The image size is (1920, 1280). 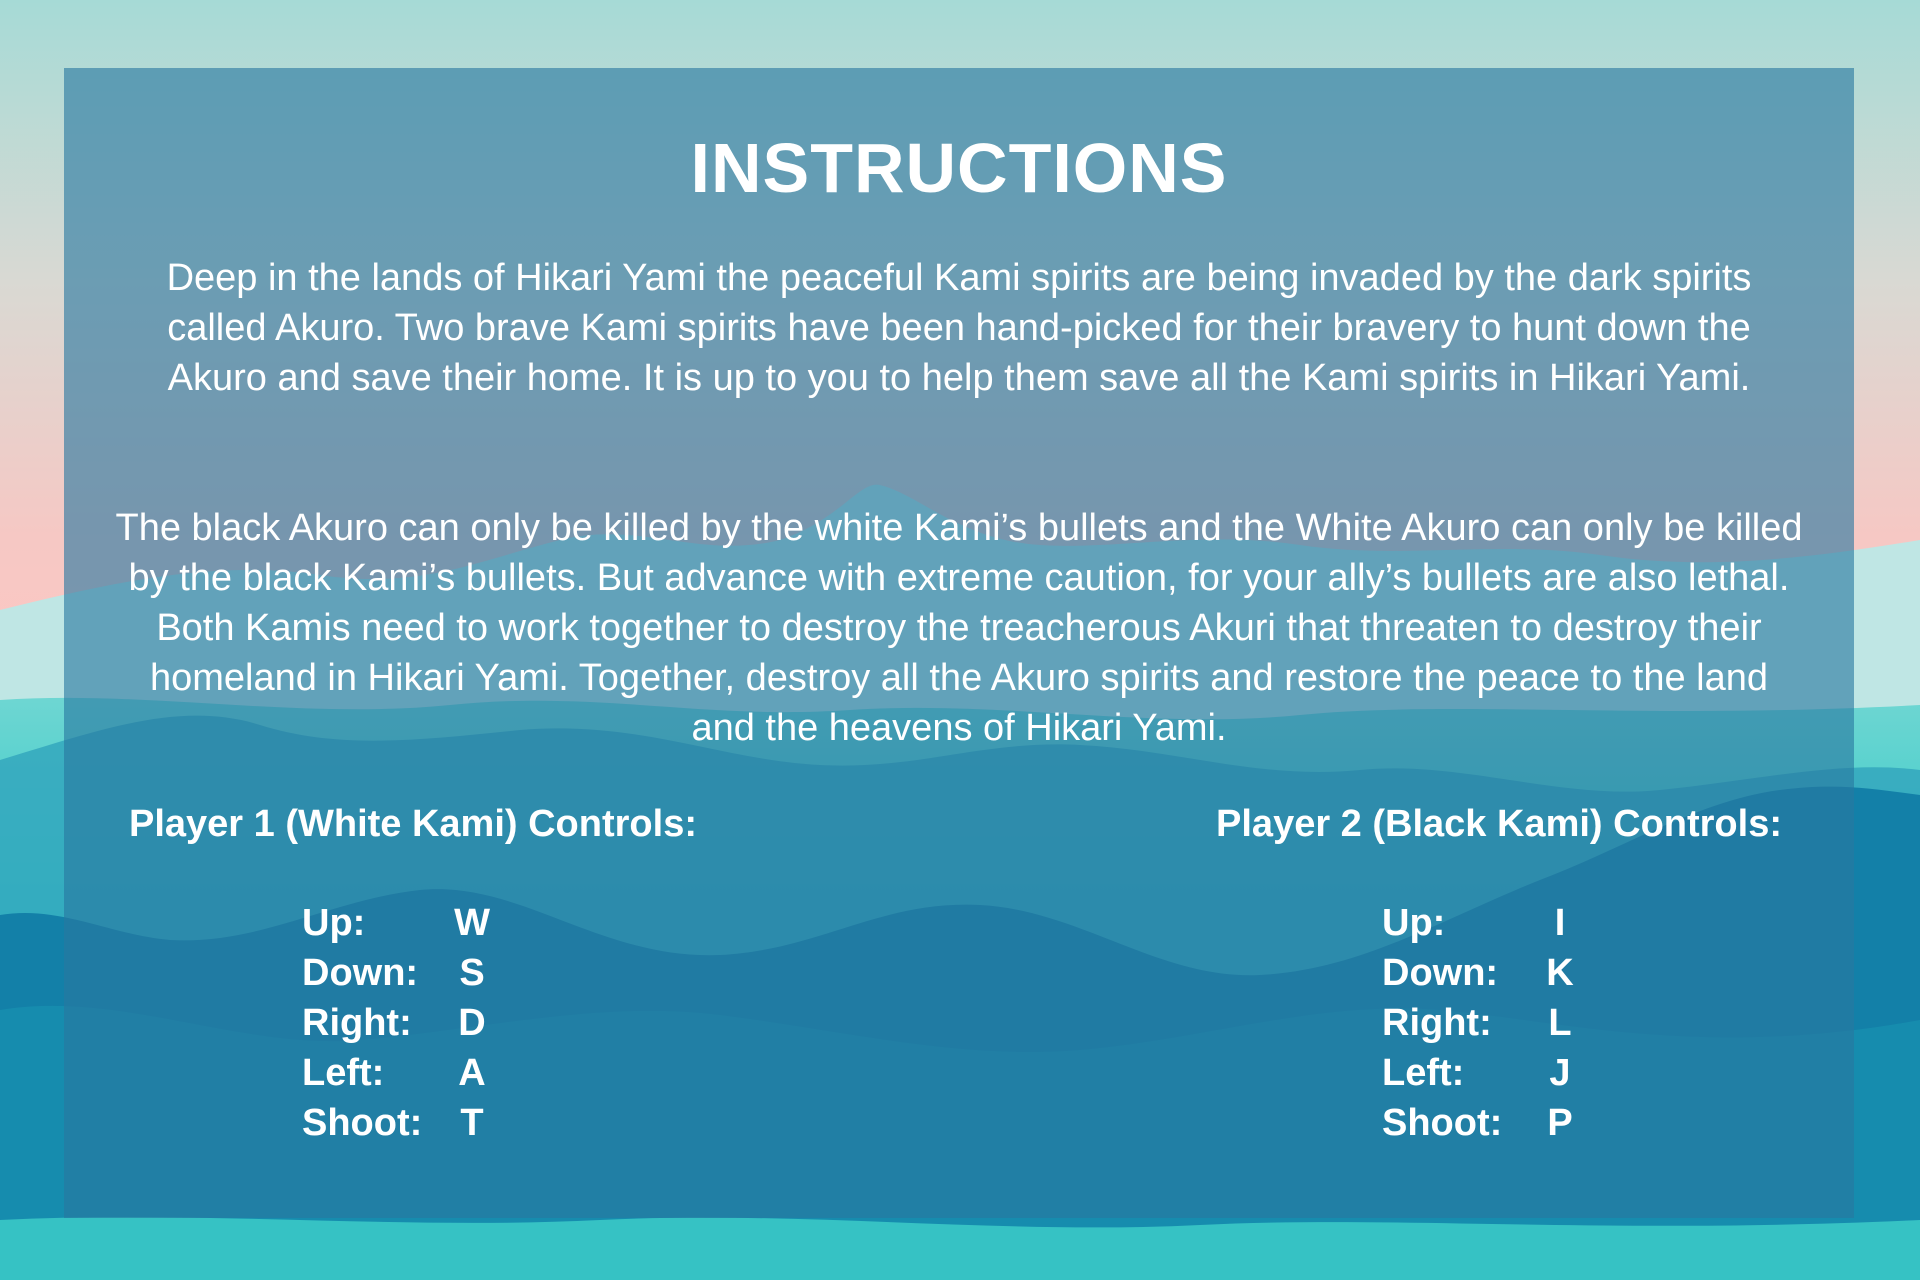 What do you see at coordinates (1560, 1072) in the screenshot?
I see `control-key: J` at bounding box center [1560, 1072].